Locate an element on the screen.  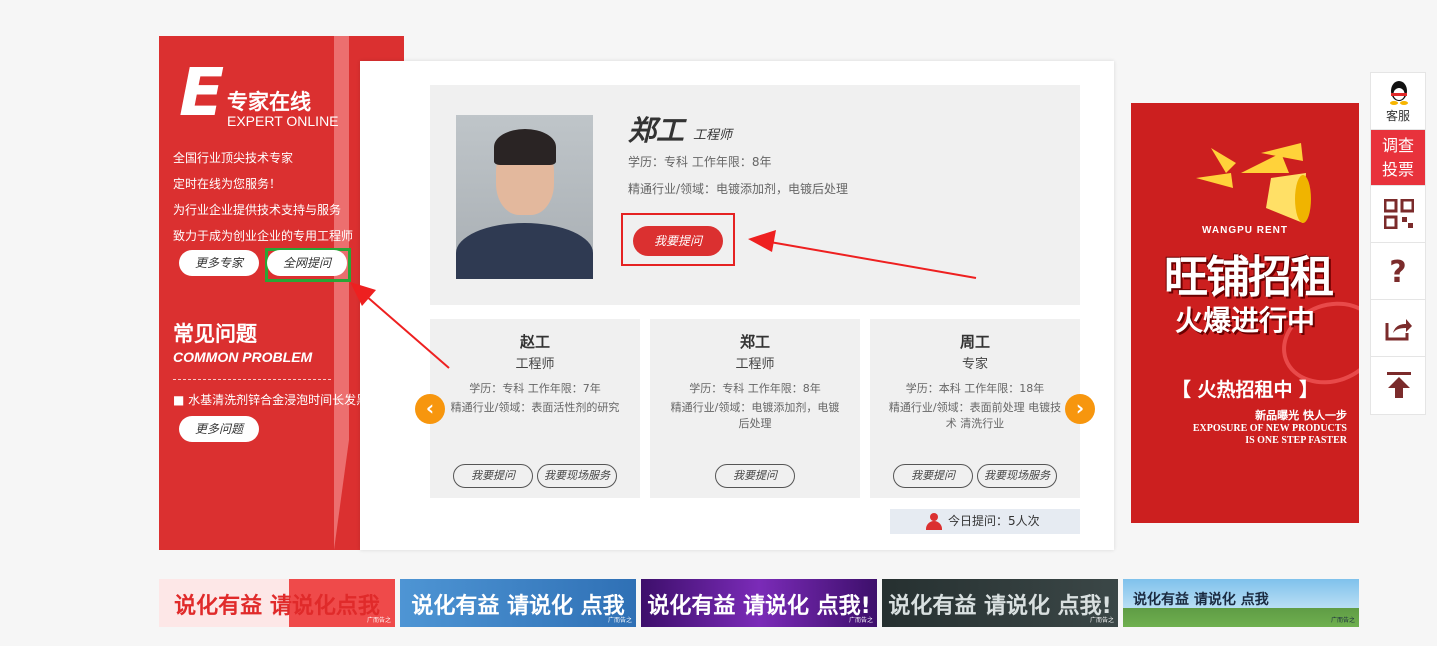
expert-name: 周工 is located at coordinates (974, 342).